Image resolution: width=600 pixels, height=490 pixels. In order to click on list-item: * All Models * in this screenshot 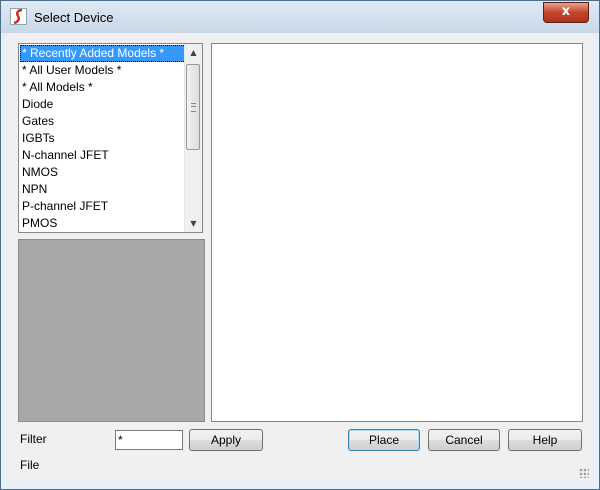, I will do `click(103, 87)`.